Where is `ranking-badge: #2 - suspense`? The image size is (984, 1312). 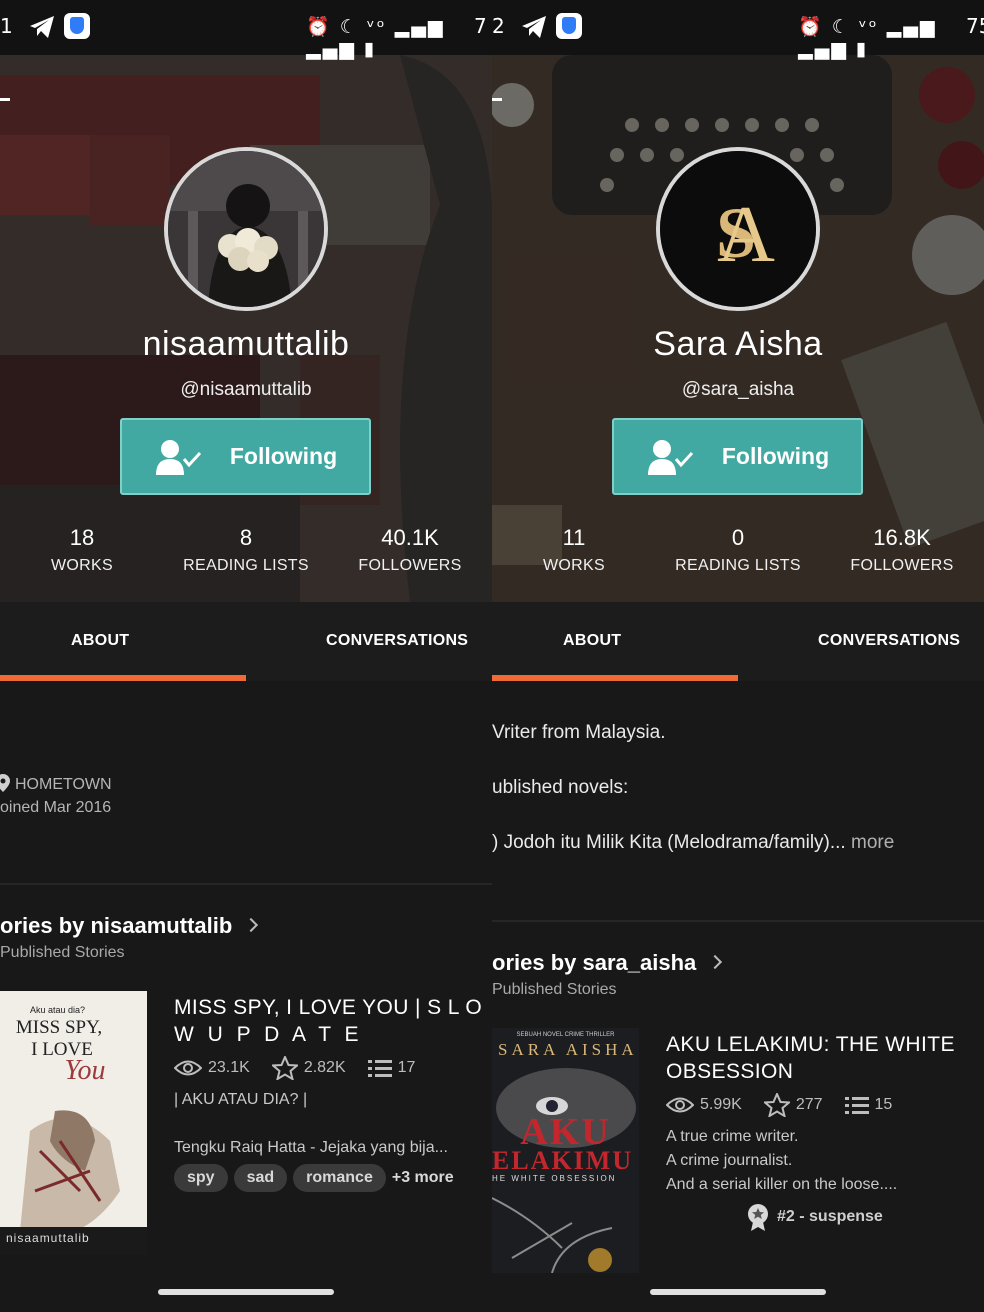 ranking-badge: #2 - suspense is located at coordinates (815, 1217).